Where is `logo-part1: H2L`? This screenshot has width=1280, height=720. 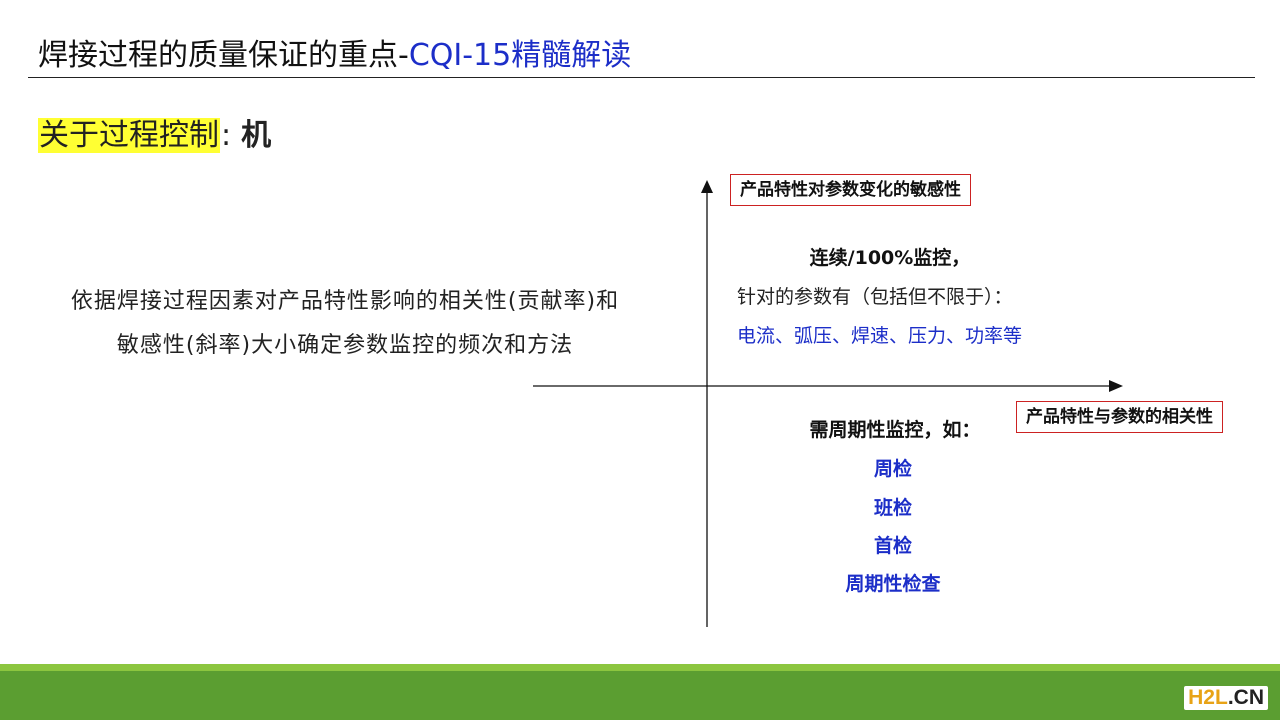 logo-part1: H2L is located at coordinates (1208, 697).